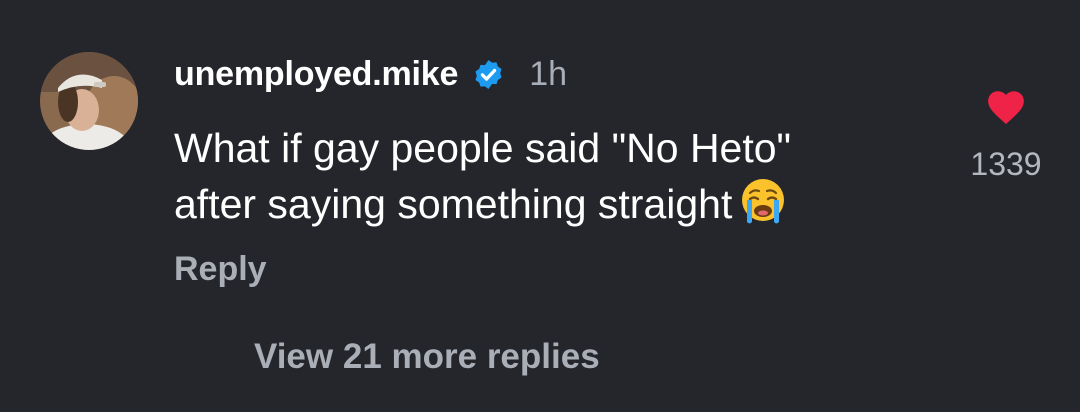  What do you see at coordinates (763, 201) in the screenshot?
I see `loudly-crying-face-emoji` at bounding box center [763, 201].